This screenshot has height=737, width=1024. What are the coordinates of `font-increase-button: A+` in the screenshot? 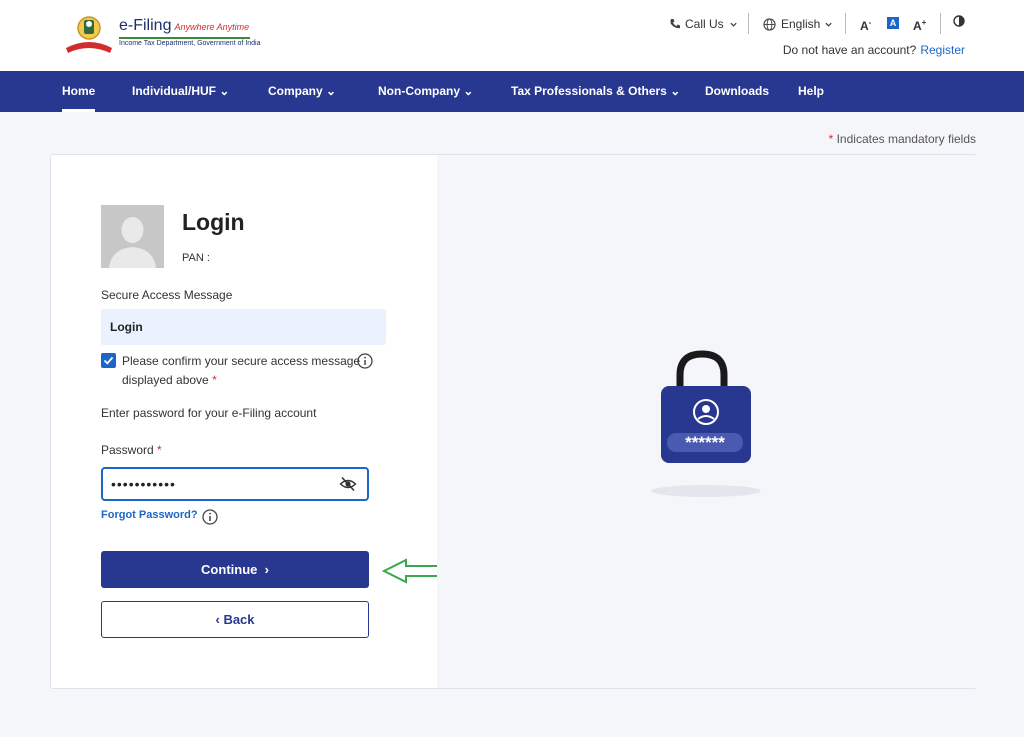 It's located at (919, 24).